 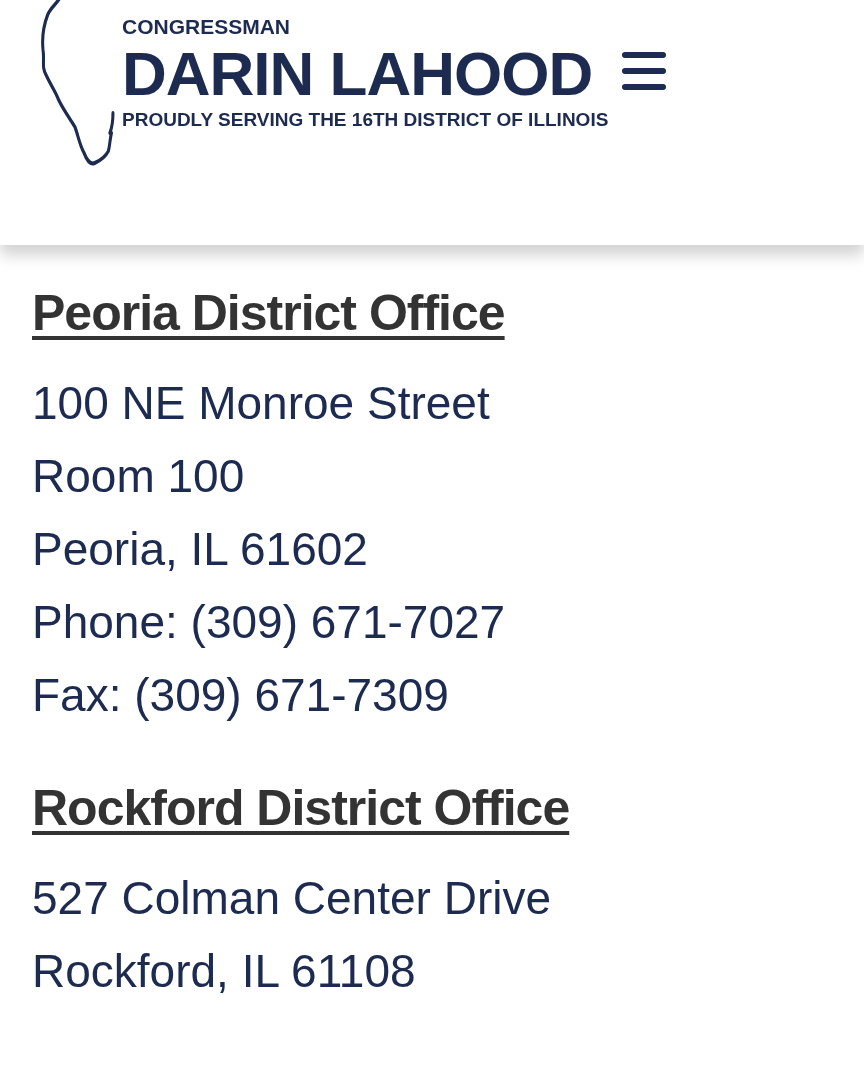 What do you see at coordinates (261, 403) in the screenshot?
I see `address-line: 100 NE Monroe Street` at bounding box center [261, 403].